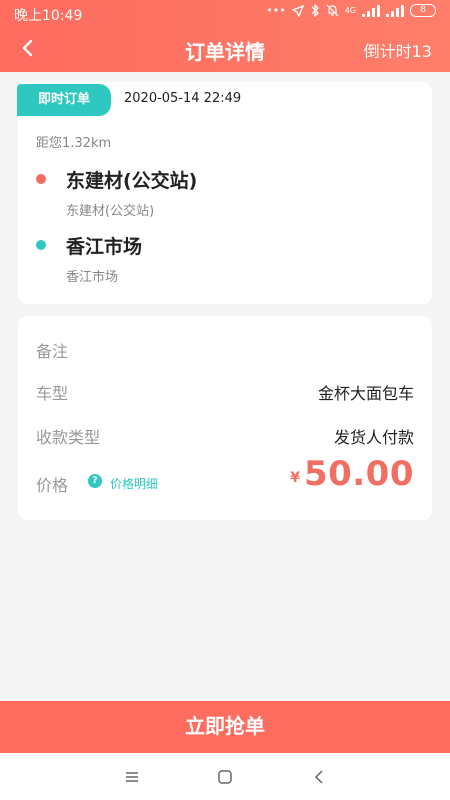 The width and height of the screenshot is (450, 800). What do you see at coordinates (295, 478) in the screenshot?
I see `currency-symbol: ¥` at bounding box center [295, 478].